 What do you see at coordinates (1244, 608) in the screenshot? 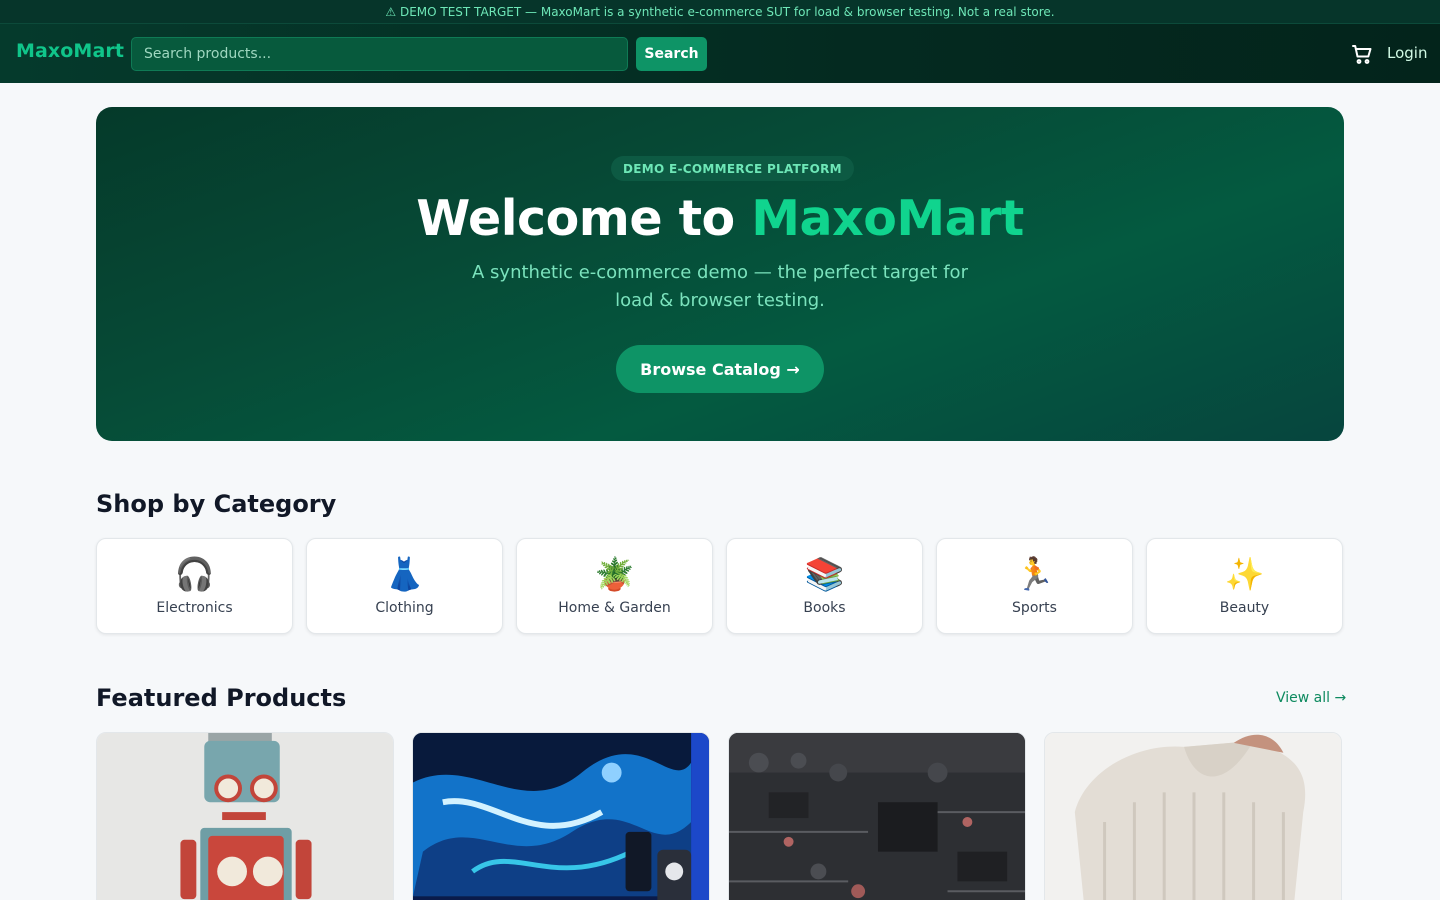
I see `category-label: Beauty` at bounding box center [1244, 608].